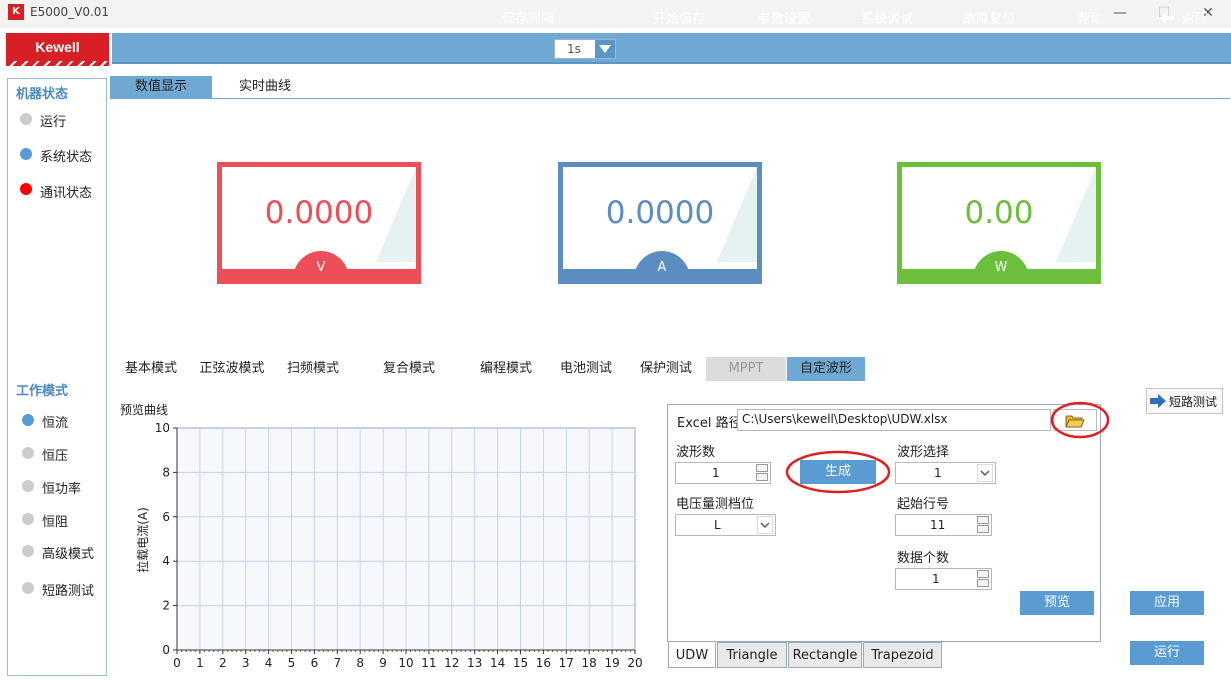 The width and height of the screenshot is (1231, 684). What do you see at coordinates (292, 663) in the screenshot?
I see `x-tick-label: 5` at bounding box center [292, 663].